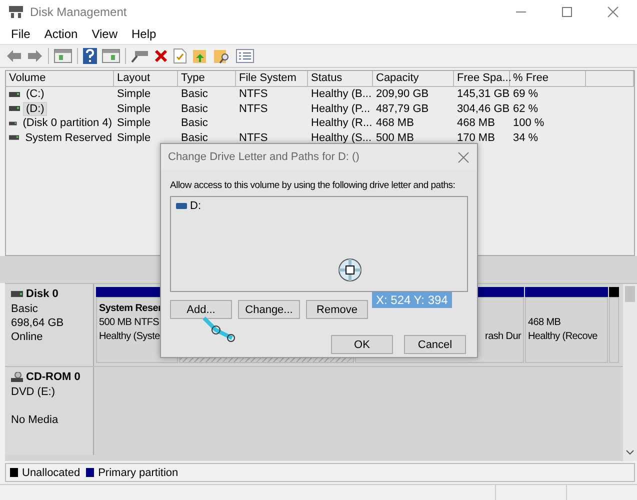 The image size is (637, 500). I want to click on partition-name: System Reser, so click(130, 309).